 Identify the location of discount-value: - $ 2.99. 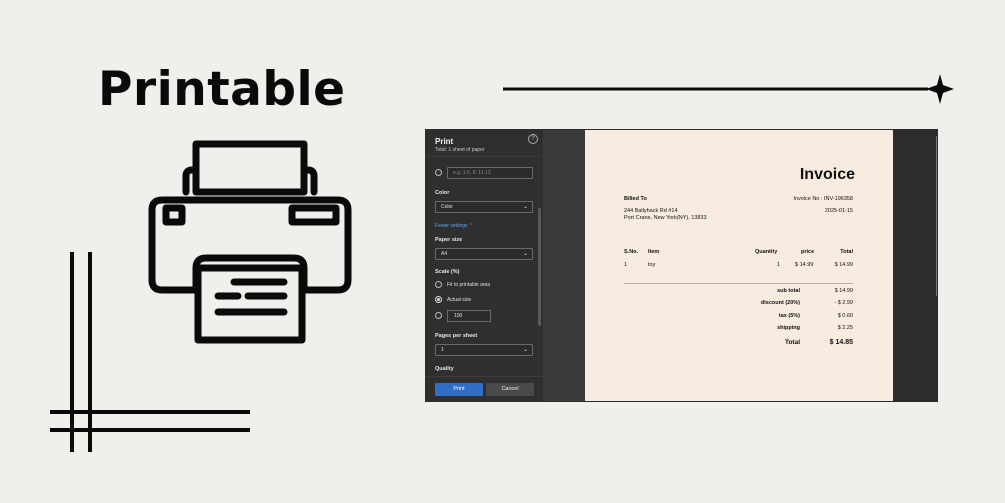
(843, 303).